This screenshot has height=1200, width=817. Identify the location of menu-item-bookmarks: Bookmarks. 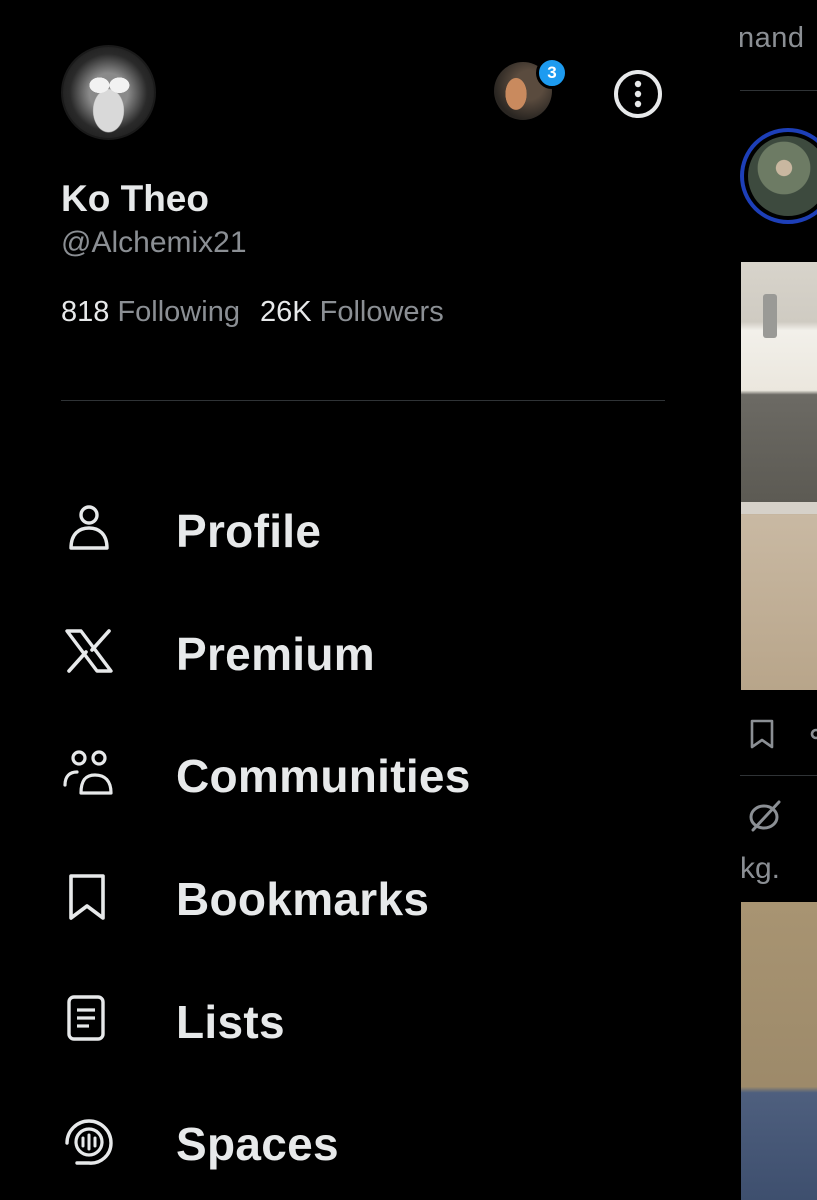
(350, 896).